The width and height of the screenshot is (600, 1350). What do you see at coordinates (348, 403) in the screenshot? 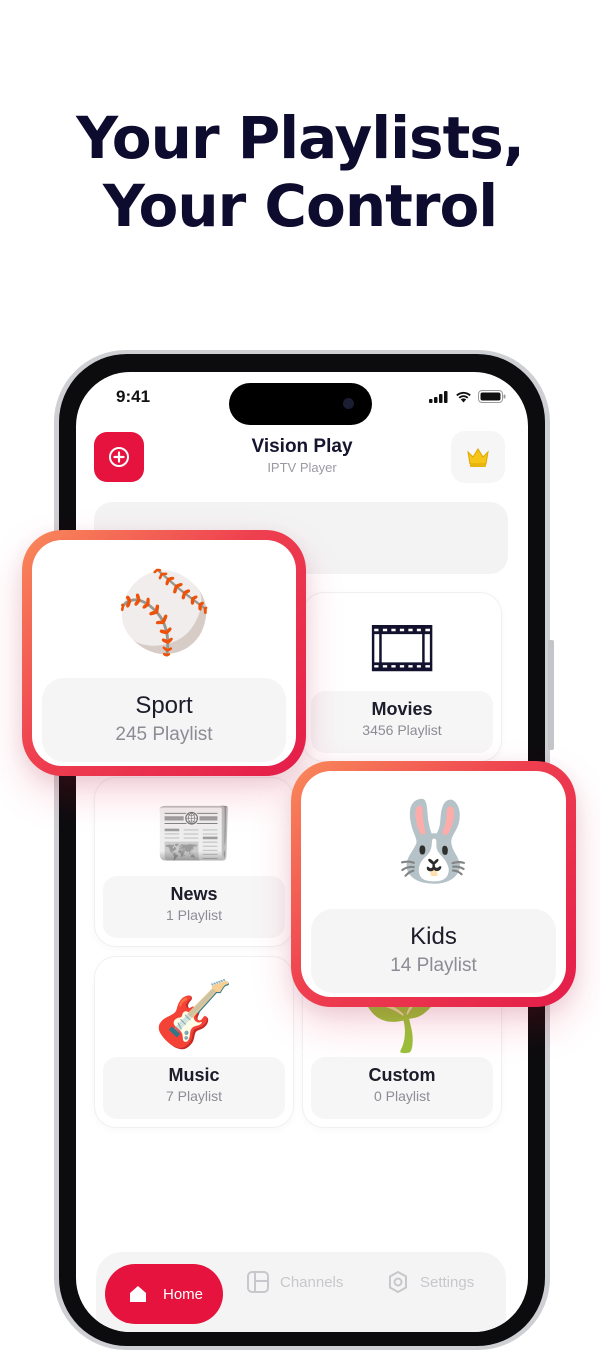
I see `camera-icon` at bounding box center [348, 403].